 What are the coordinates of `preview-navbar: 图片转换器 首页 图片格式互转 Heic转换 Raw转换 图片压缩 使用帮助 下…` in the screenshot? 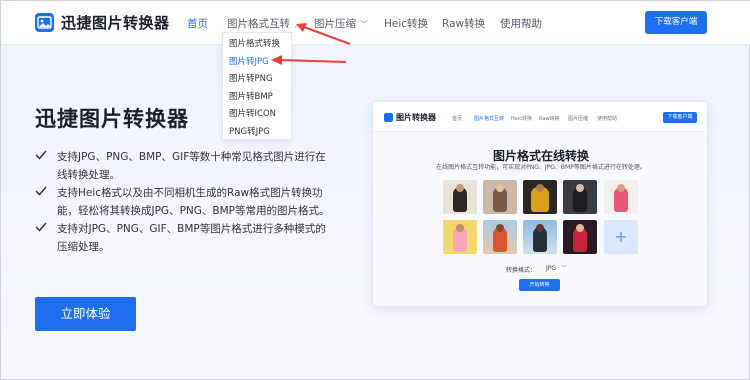 It's located at (540, 117).